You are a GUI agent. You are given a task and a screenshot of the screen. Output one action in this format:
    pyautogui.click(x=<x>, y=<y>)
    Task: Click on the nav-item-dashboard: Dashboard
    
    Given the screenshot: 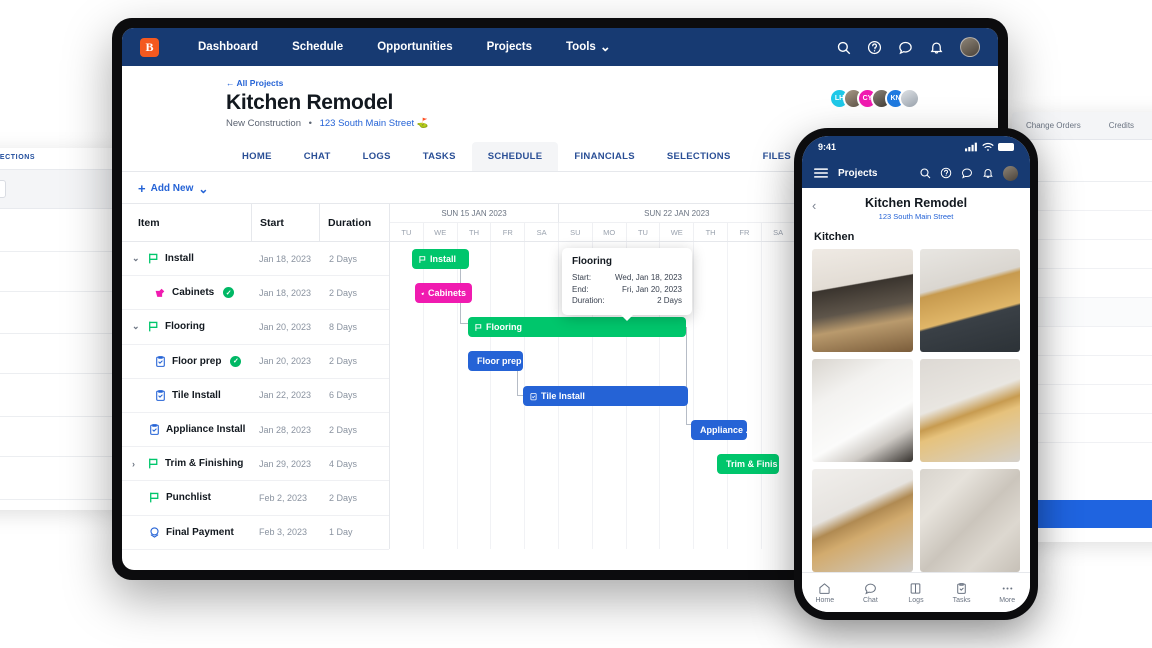 What is the action you would take?
    pyautogui.click(x=228, y=47)
    